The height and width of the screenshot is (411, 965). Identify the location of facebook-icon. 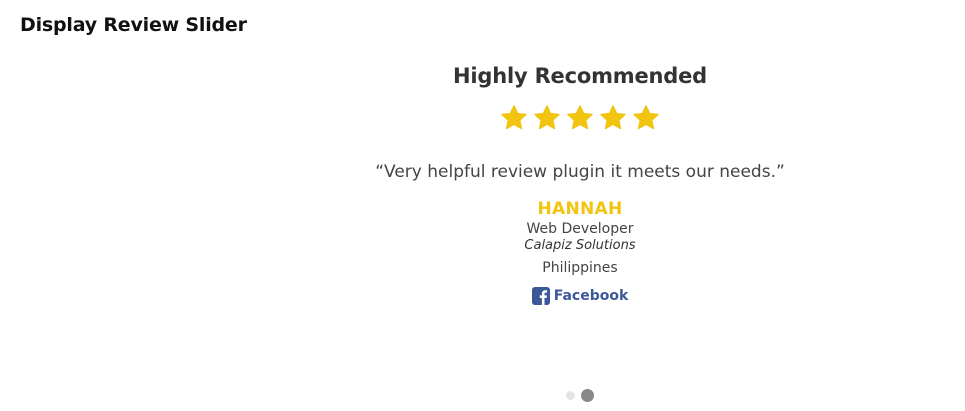
(540, 296).